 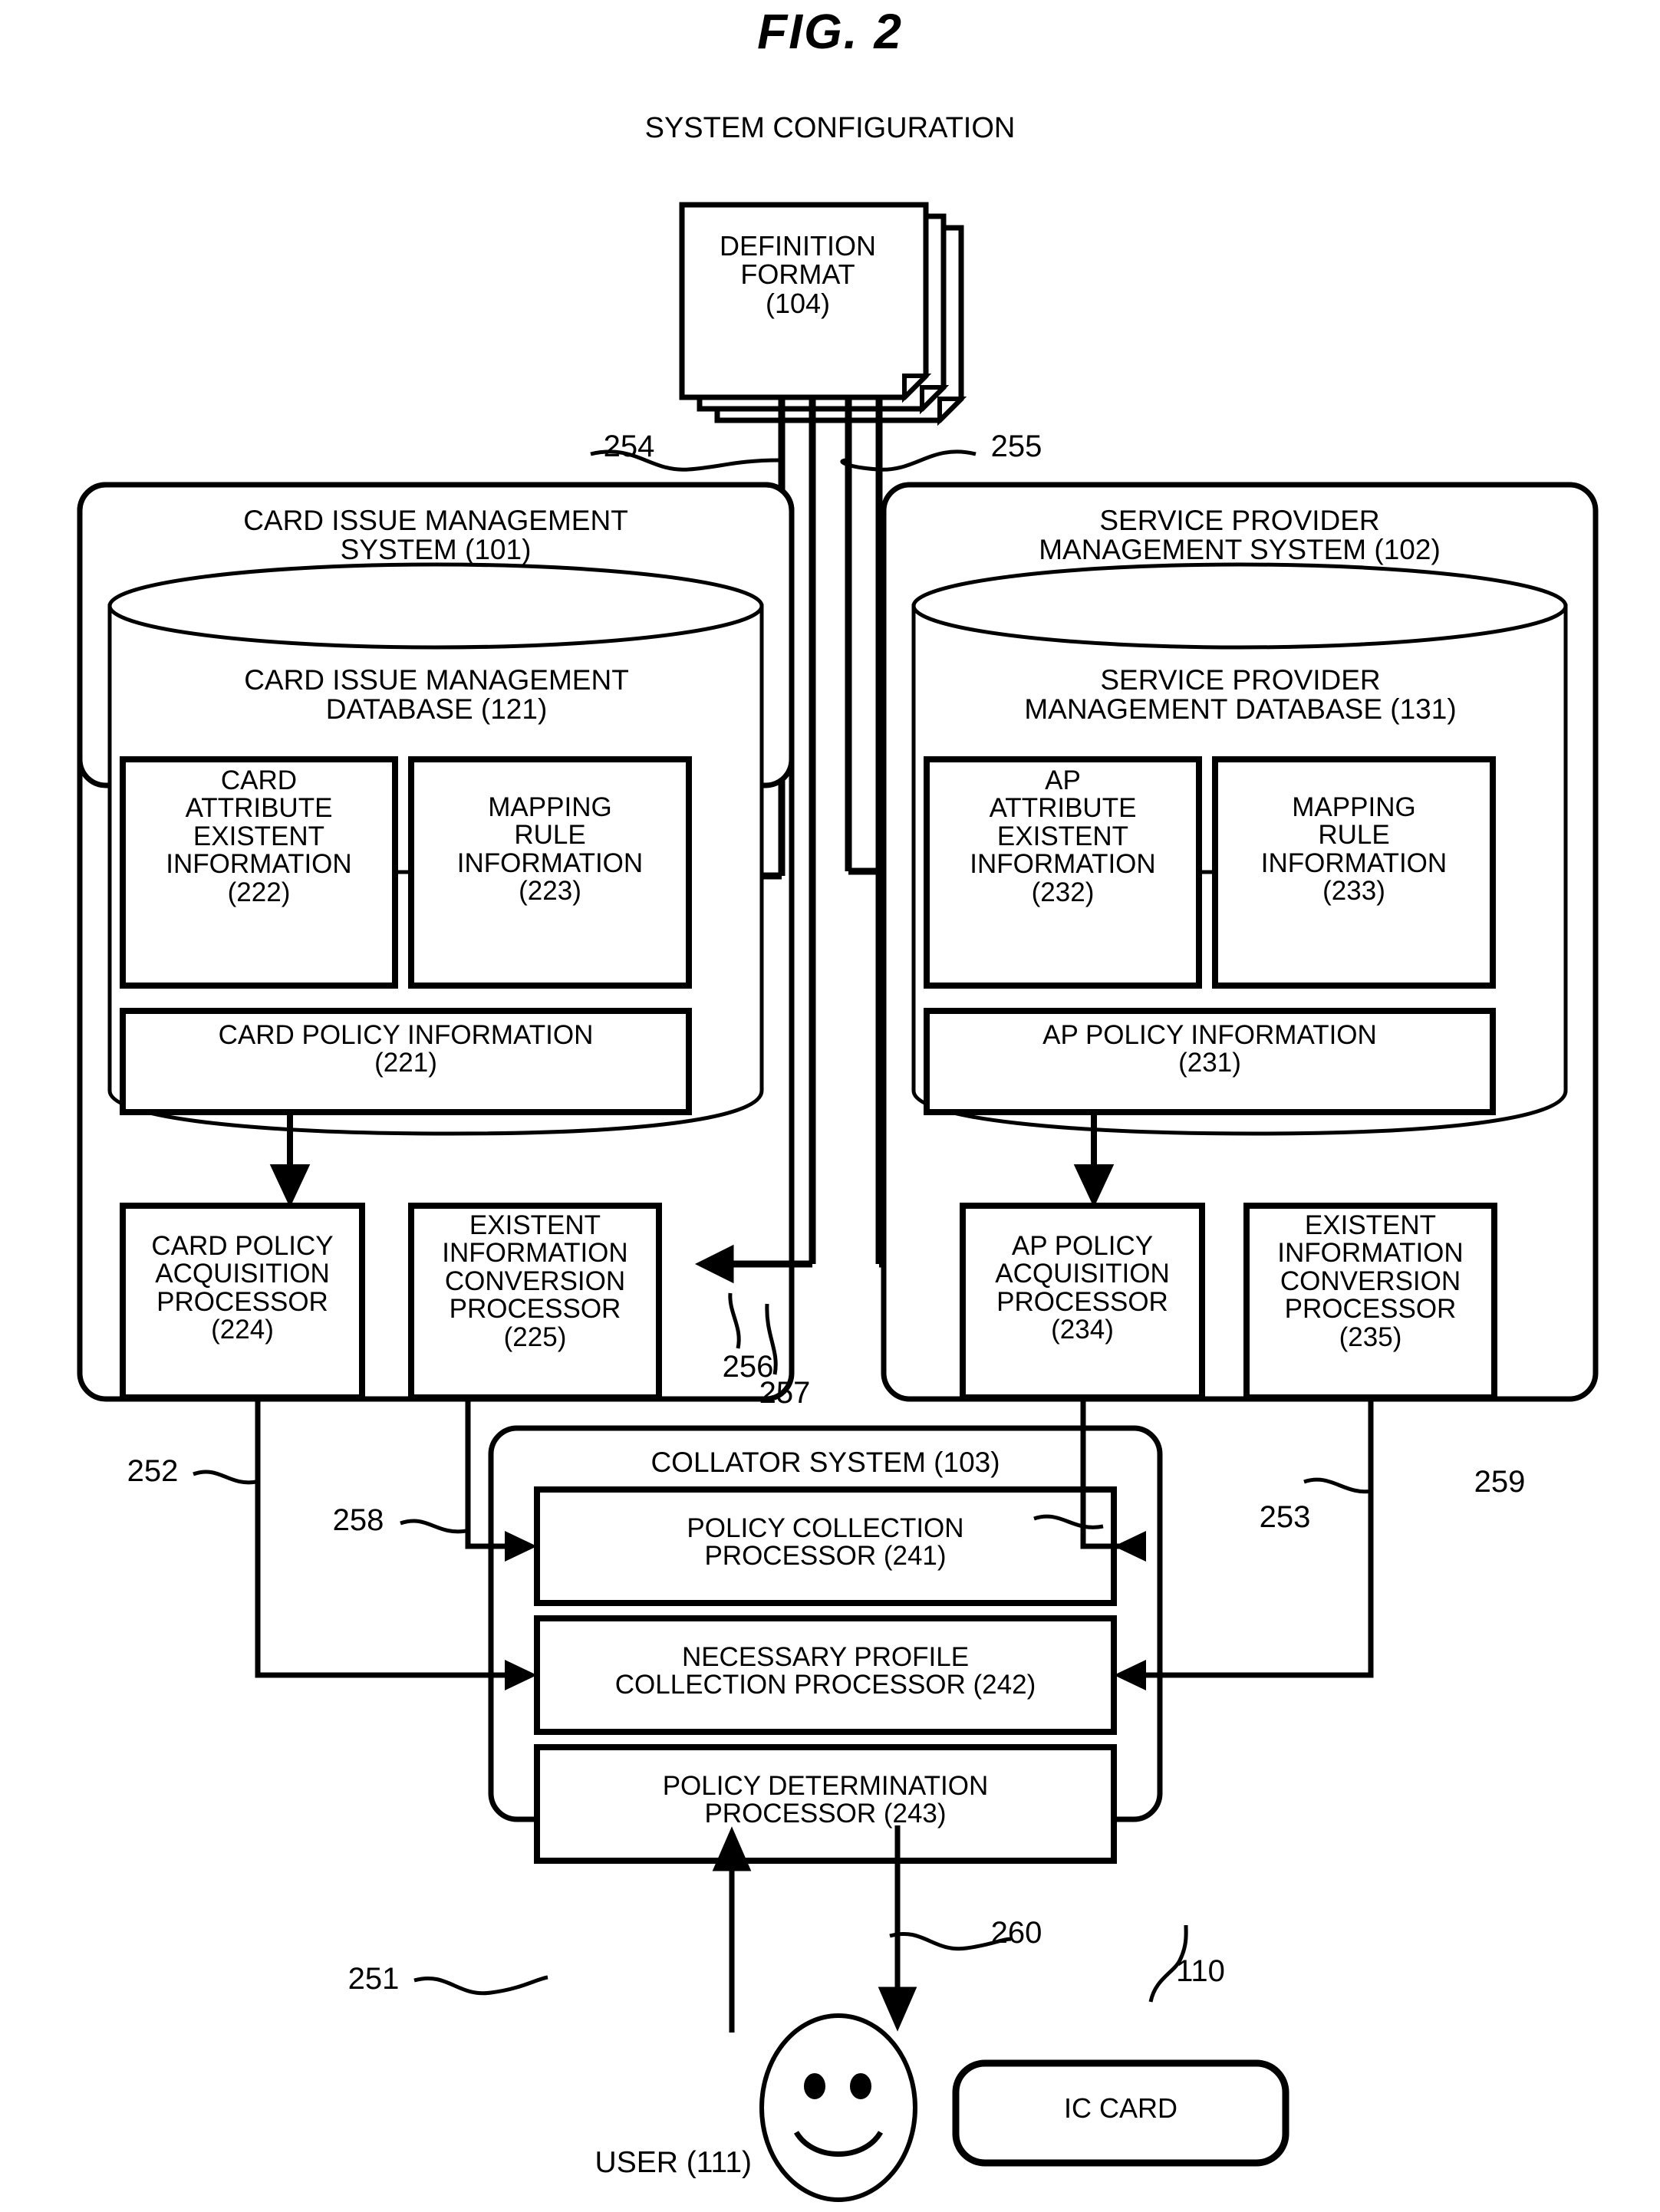 I want to click on ref-259: 259, so click(x=1500, y=1482).